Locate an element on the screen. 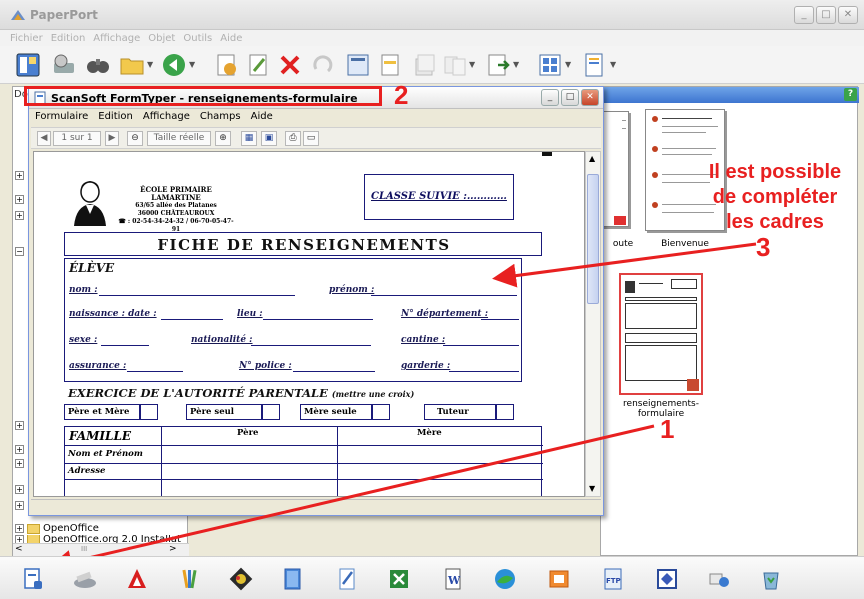 This screenshot has height=599, width=864. close-button: ✕ is located at coordinates (848, 15).